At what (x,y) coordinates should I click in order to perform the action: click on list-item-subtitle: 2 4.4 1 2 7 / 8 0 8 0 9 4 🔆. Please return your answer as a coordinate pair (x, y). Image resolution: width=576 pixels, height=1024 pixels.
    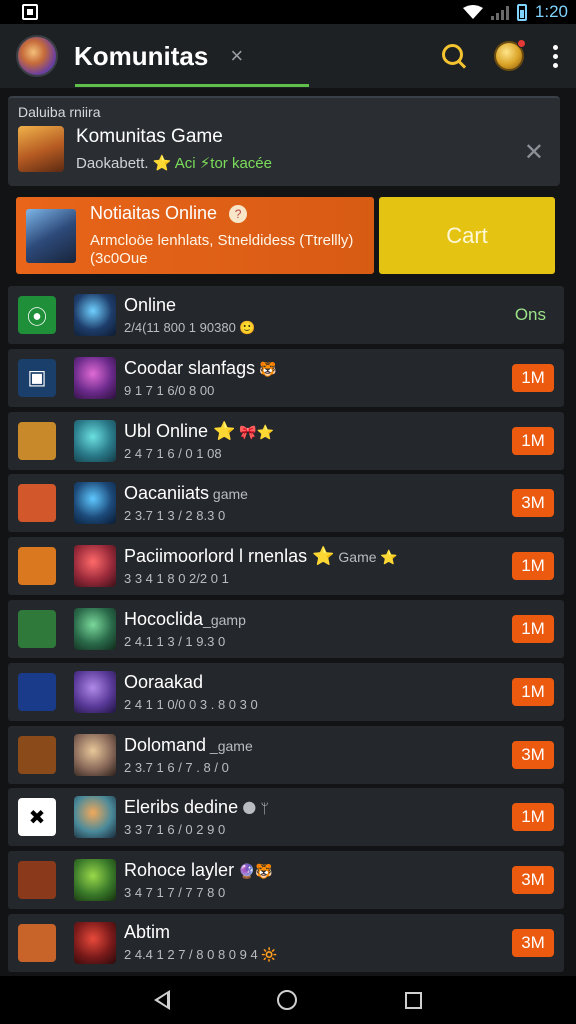
    Looking at the image, I should click on (201, 955).